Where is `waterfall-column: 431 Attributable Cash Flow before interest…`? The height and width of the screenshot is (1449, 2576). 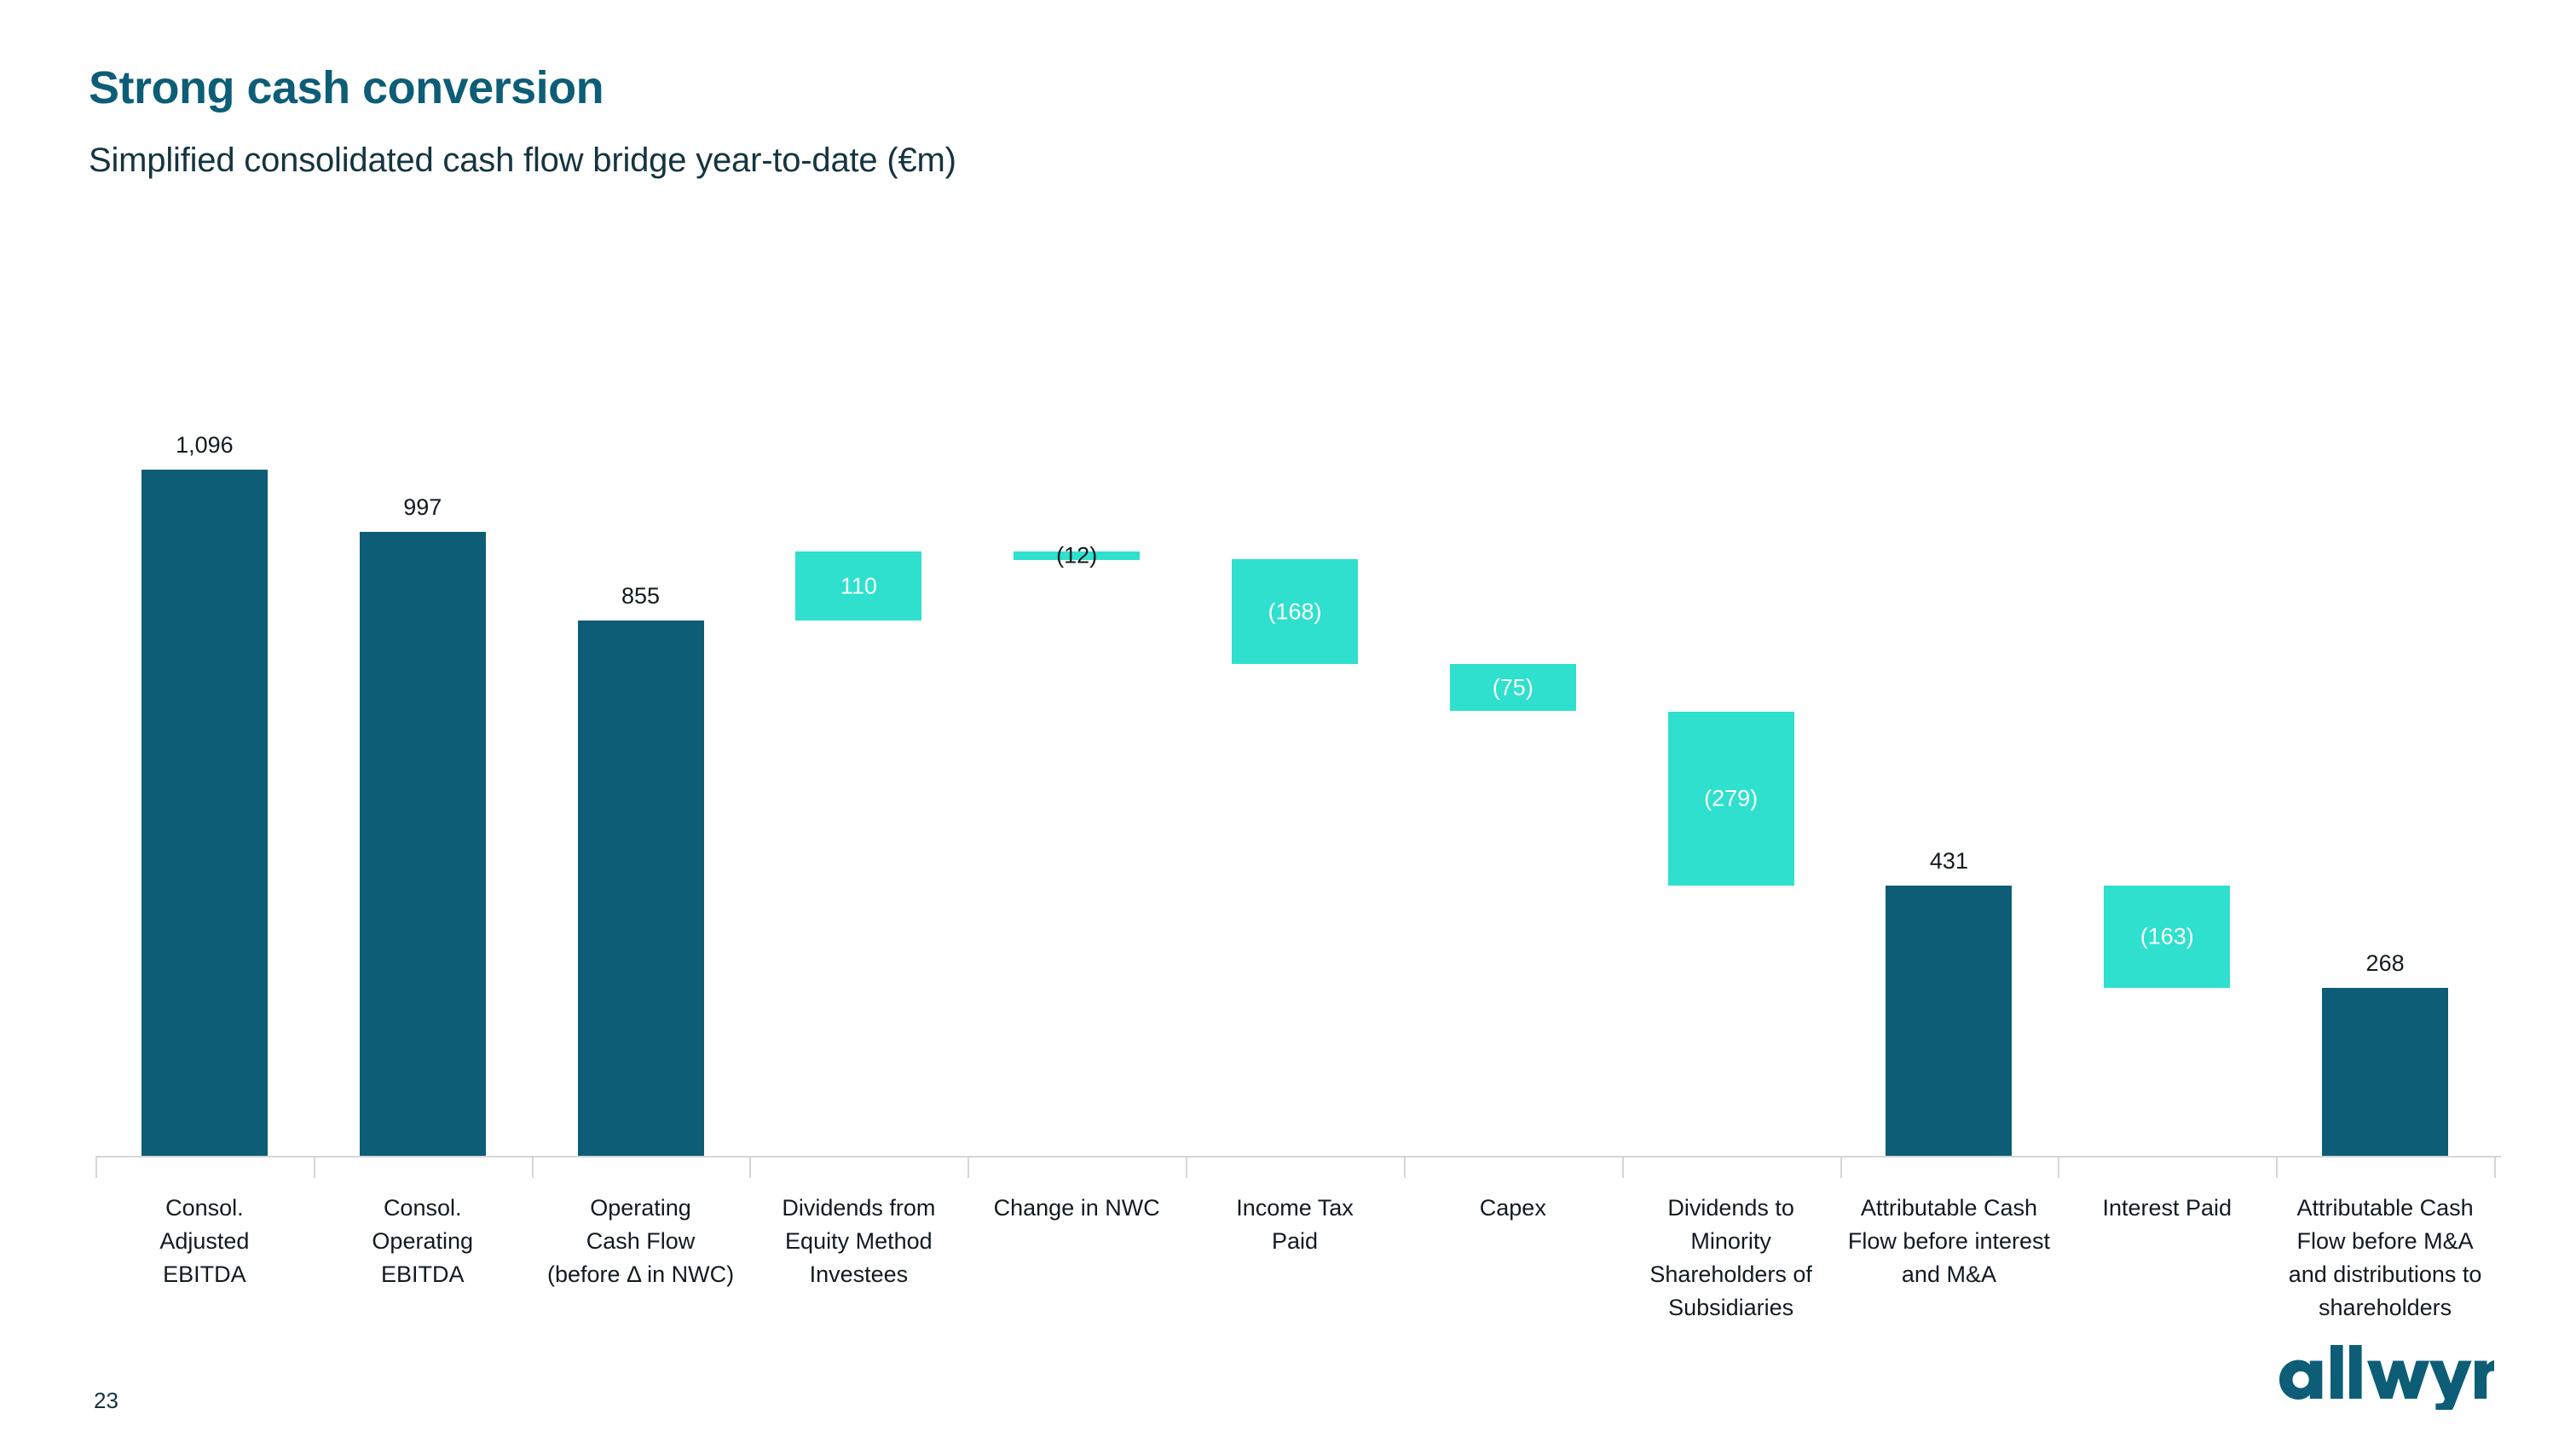
waterfall-column: 431 Attributable Cash Flow before interest… is located at coordinates (1949, 784).